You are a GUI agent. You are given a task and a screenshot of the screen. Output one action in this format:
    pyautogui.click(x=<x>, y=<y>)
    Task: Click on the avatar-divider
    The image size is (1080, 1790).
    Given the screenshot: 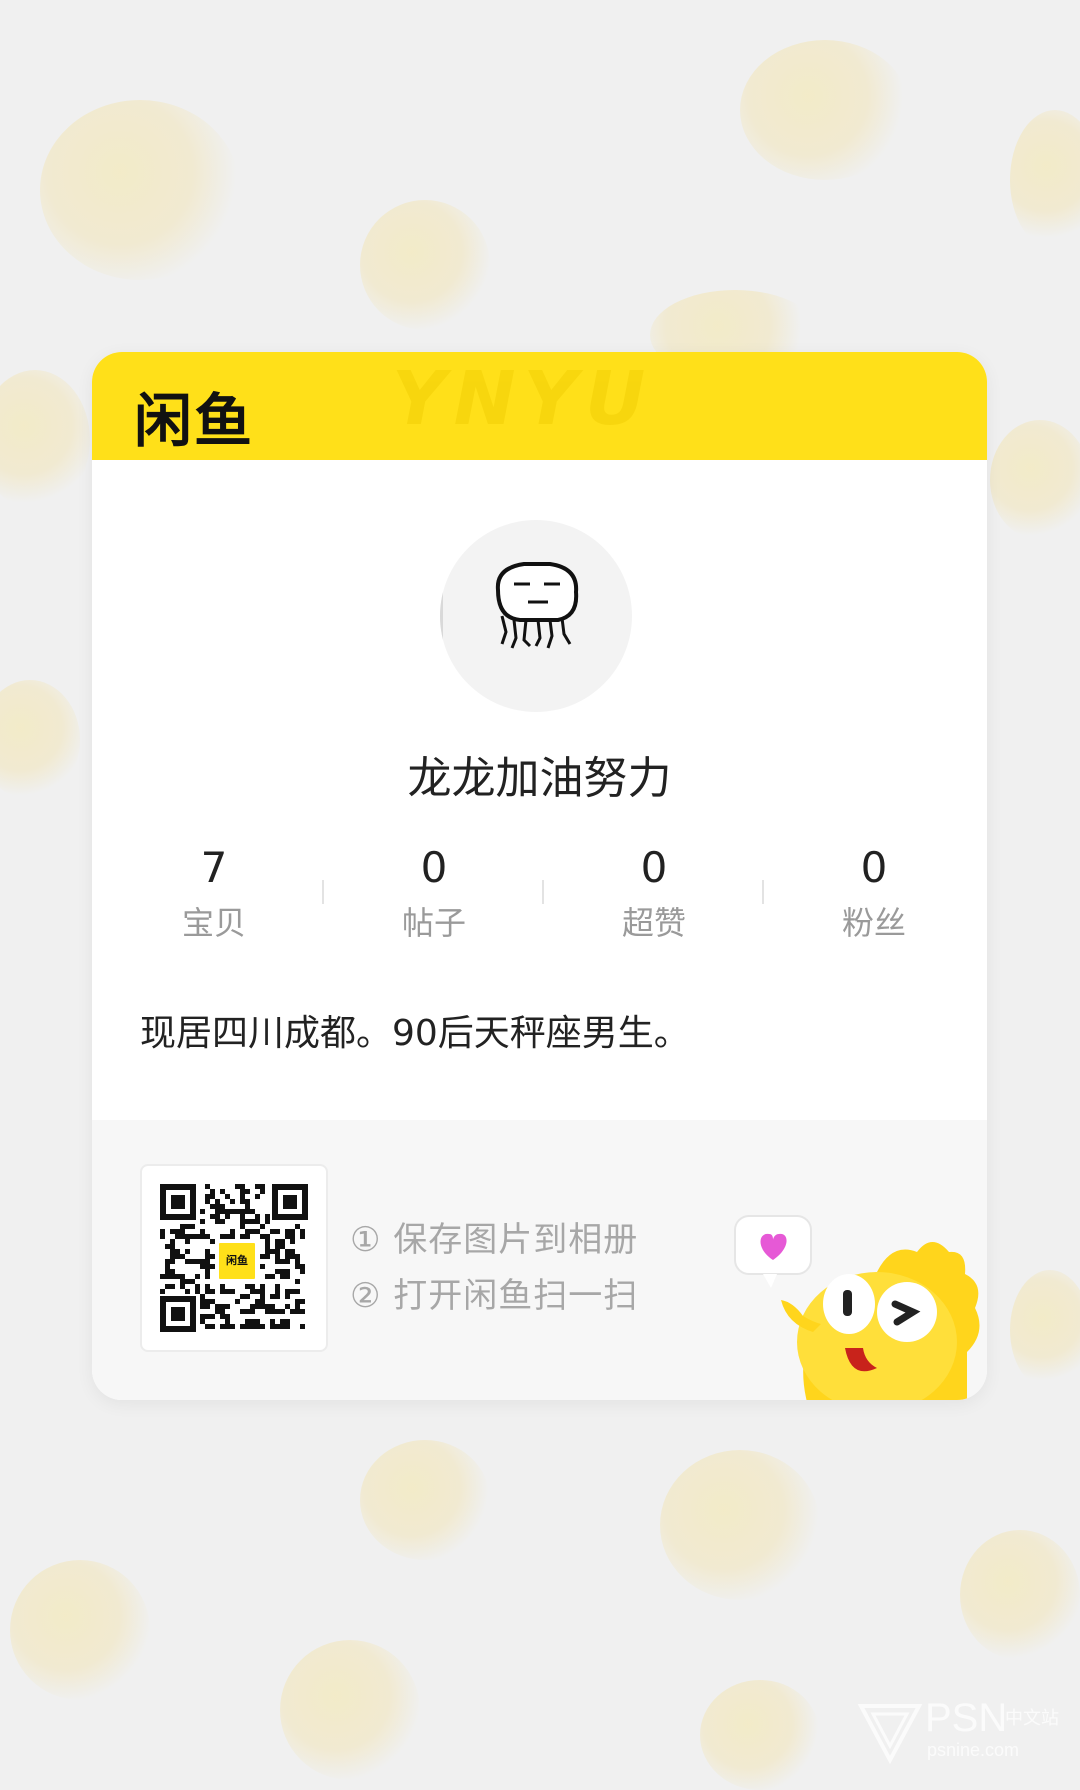 What is the action you would take?
    pyautogui.click(x=441, y=615)
    